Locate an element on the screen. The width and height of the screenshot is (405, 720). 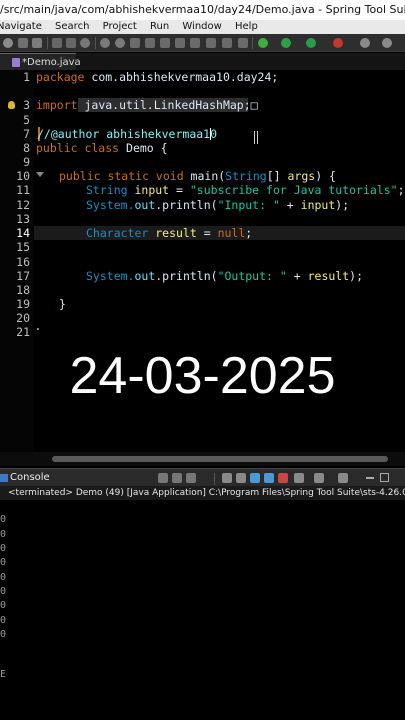
code-line-12: System.out.println("Input: " + input); is located at coordinates (218, 205).